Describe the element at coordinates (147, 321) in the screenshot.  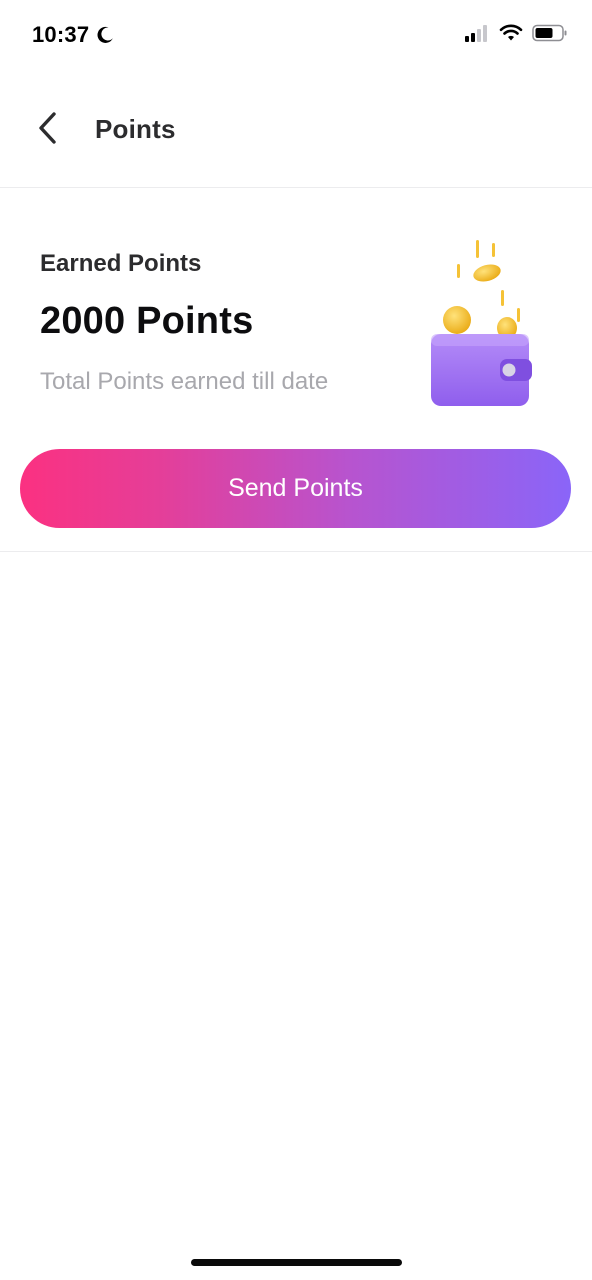
I see `points-value: 2000 Points` at that location.